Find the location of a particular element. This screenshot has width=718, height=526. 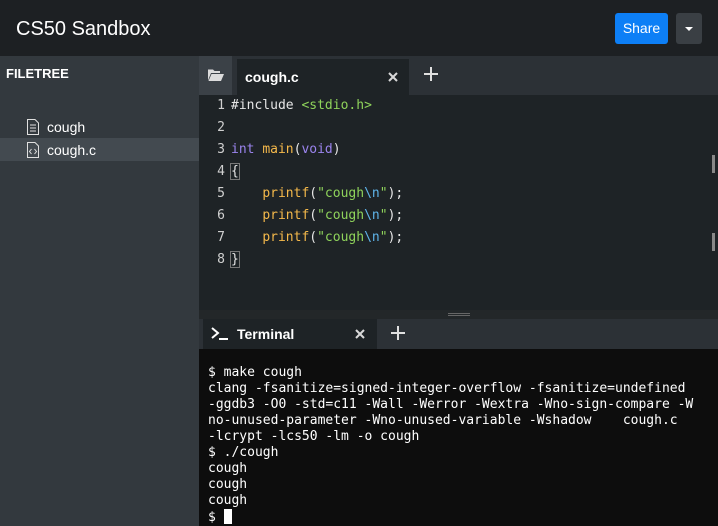

terminal-prompt-line: $ is located at coordinates (220, 517).